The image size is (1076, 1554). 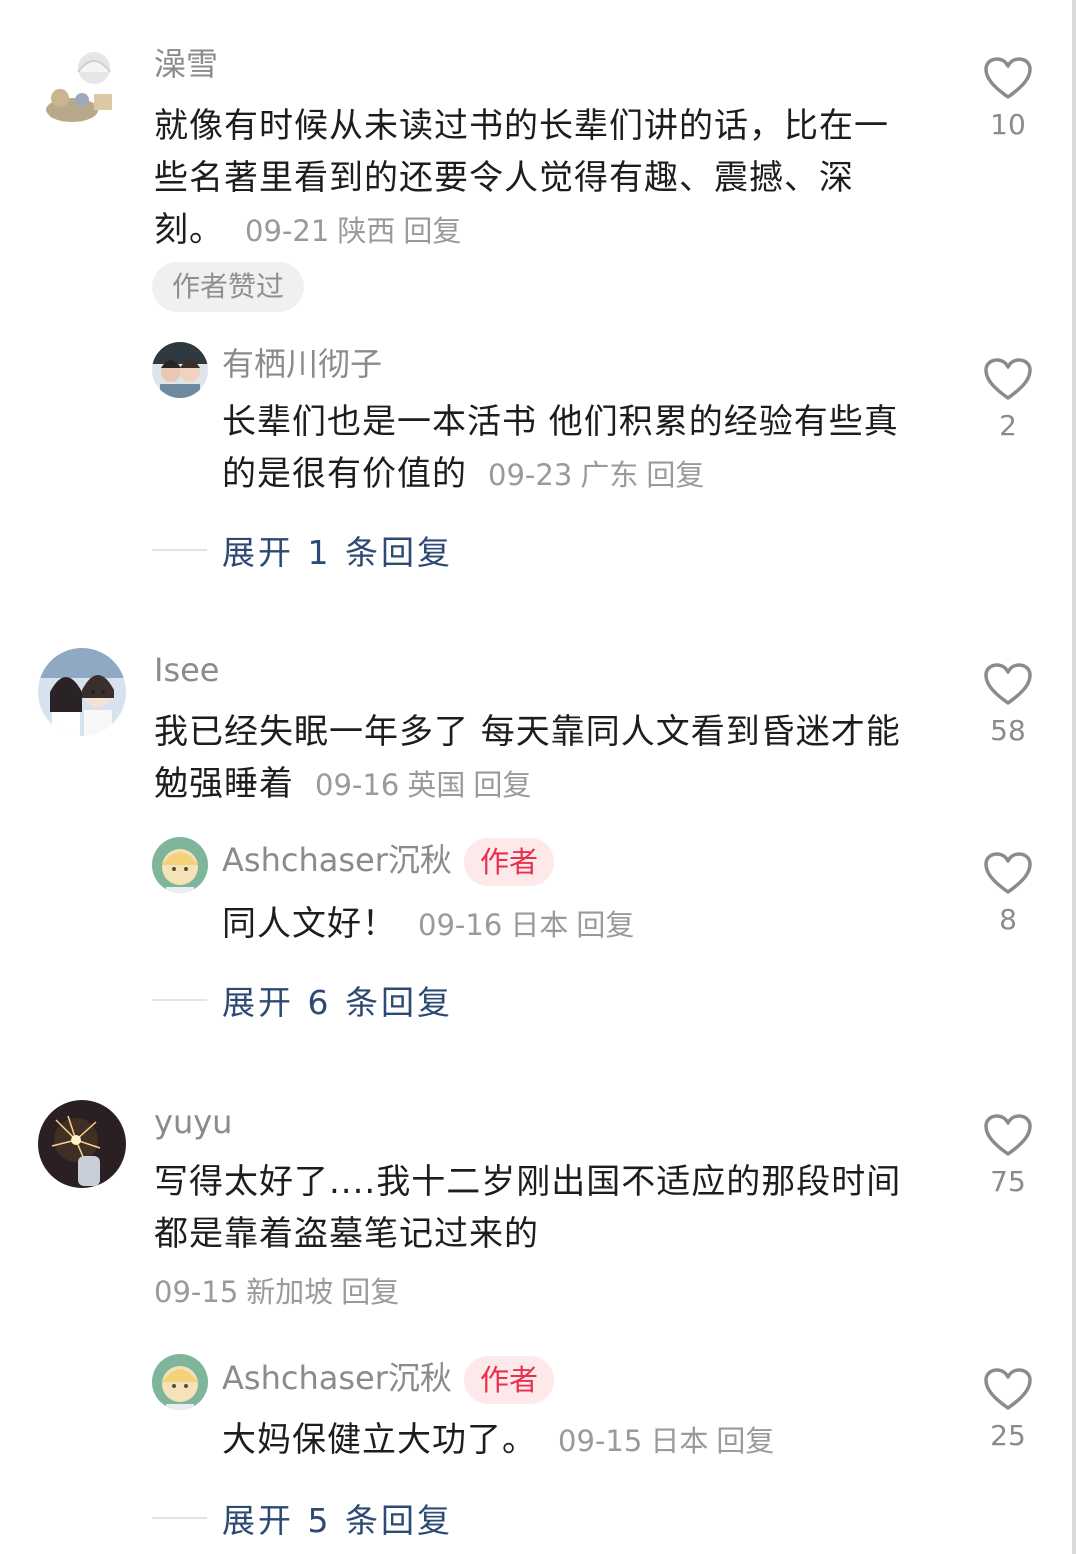 What do you see at coordinates (337, 1002) in the screenshot?
I see `expand-replies-label: 展开 6 条回复` at bounding box center [337, 1002].